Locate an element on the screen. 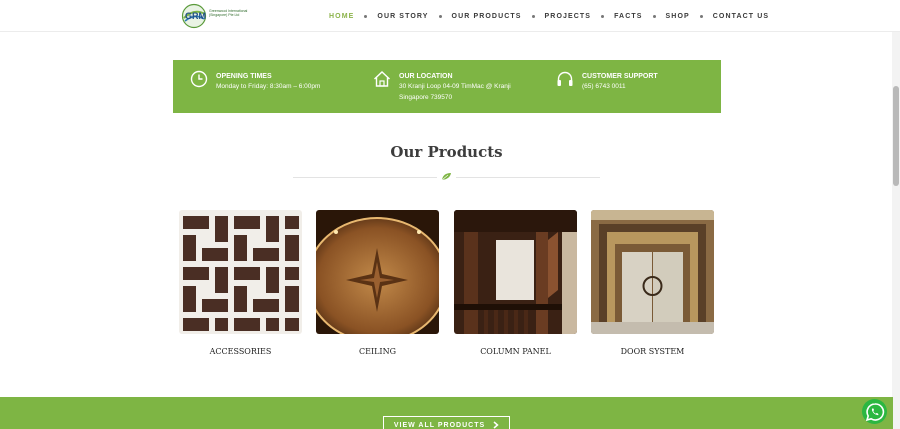 The height and width of the screenshot is (429, 900). location-address-line-2: Singapore 739570 is located at coordinates (426, 97).